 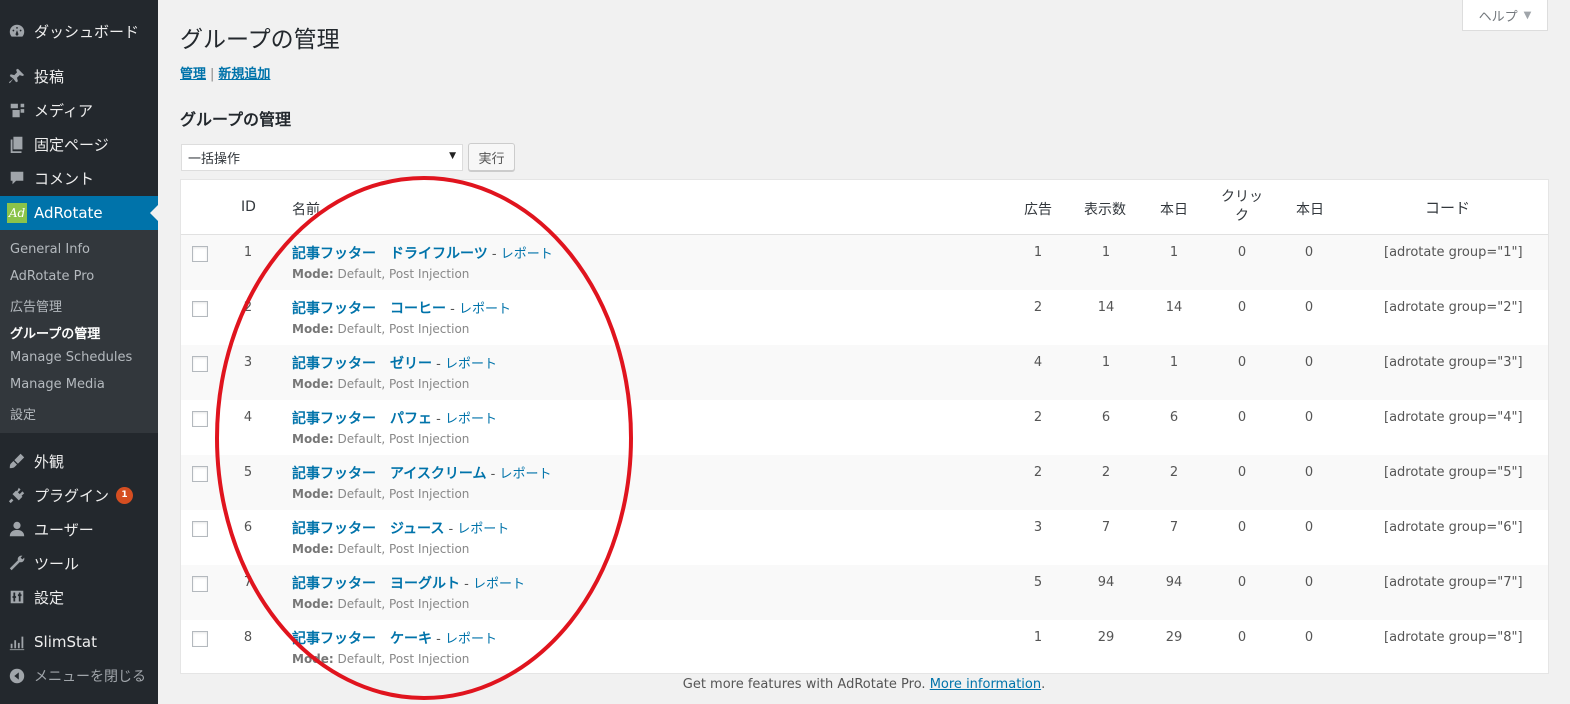 I want to click on header-id: ID, so click(x=248, y=207).